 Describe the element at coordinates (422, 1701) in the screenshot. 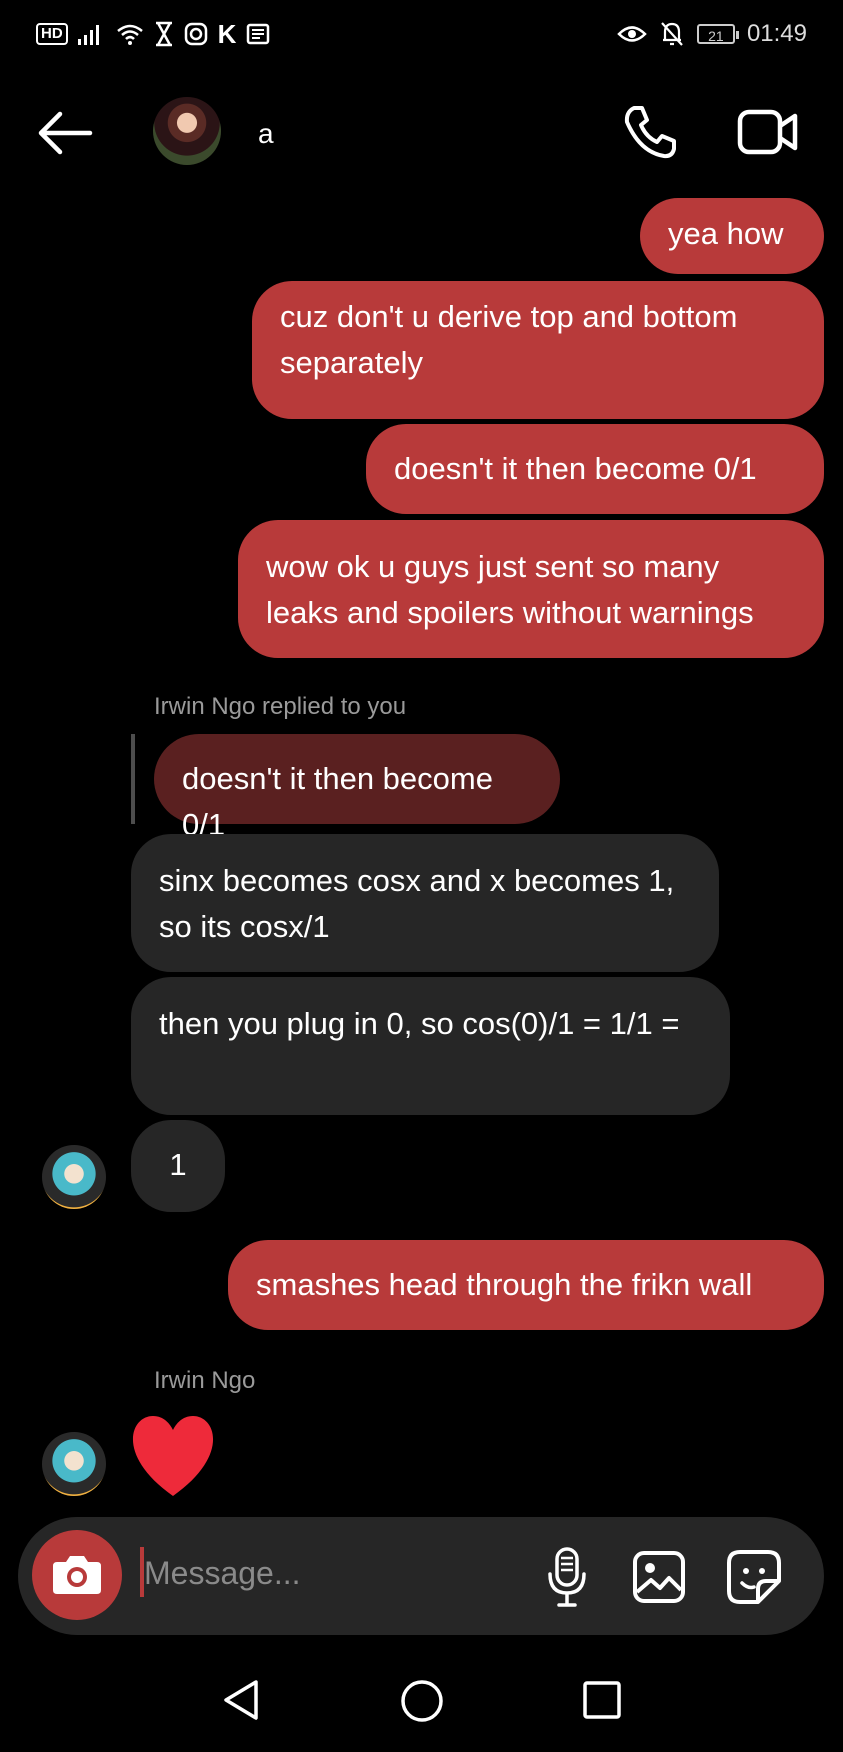

I see `nav-home-icon` at that location.